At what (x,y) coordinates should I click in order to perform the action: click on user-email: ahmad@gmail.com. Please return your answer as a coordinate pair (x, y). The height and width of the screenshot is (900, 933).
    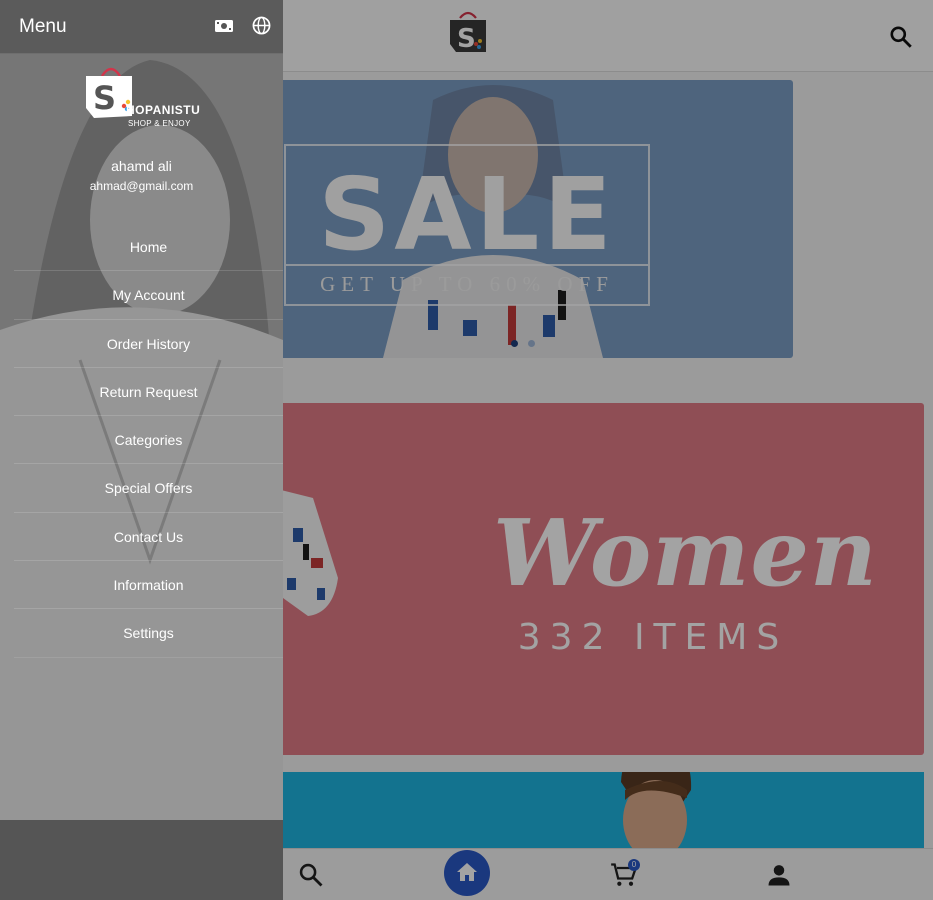
    Looking at the image, I should click on (141, 186).